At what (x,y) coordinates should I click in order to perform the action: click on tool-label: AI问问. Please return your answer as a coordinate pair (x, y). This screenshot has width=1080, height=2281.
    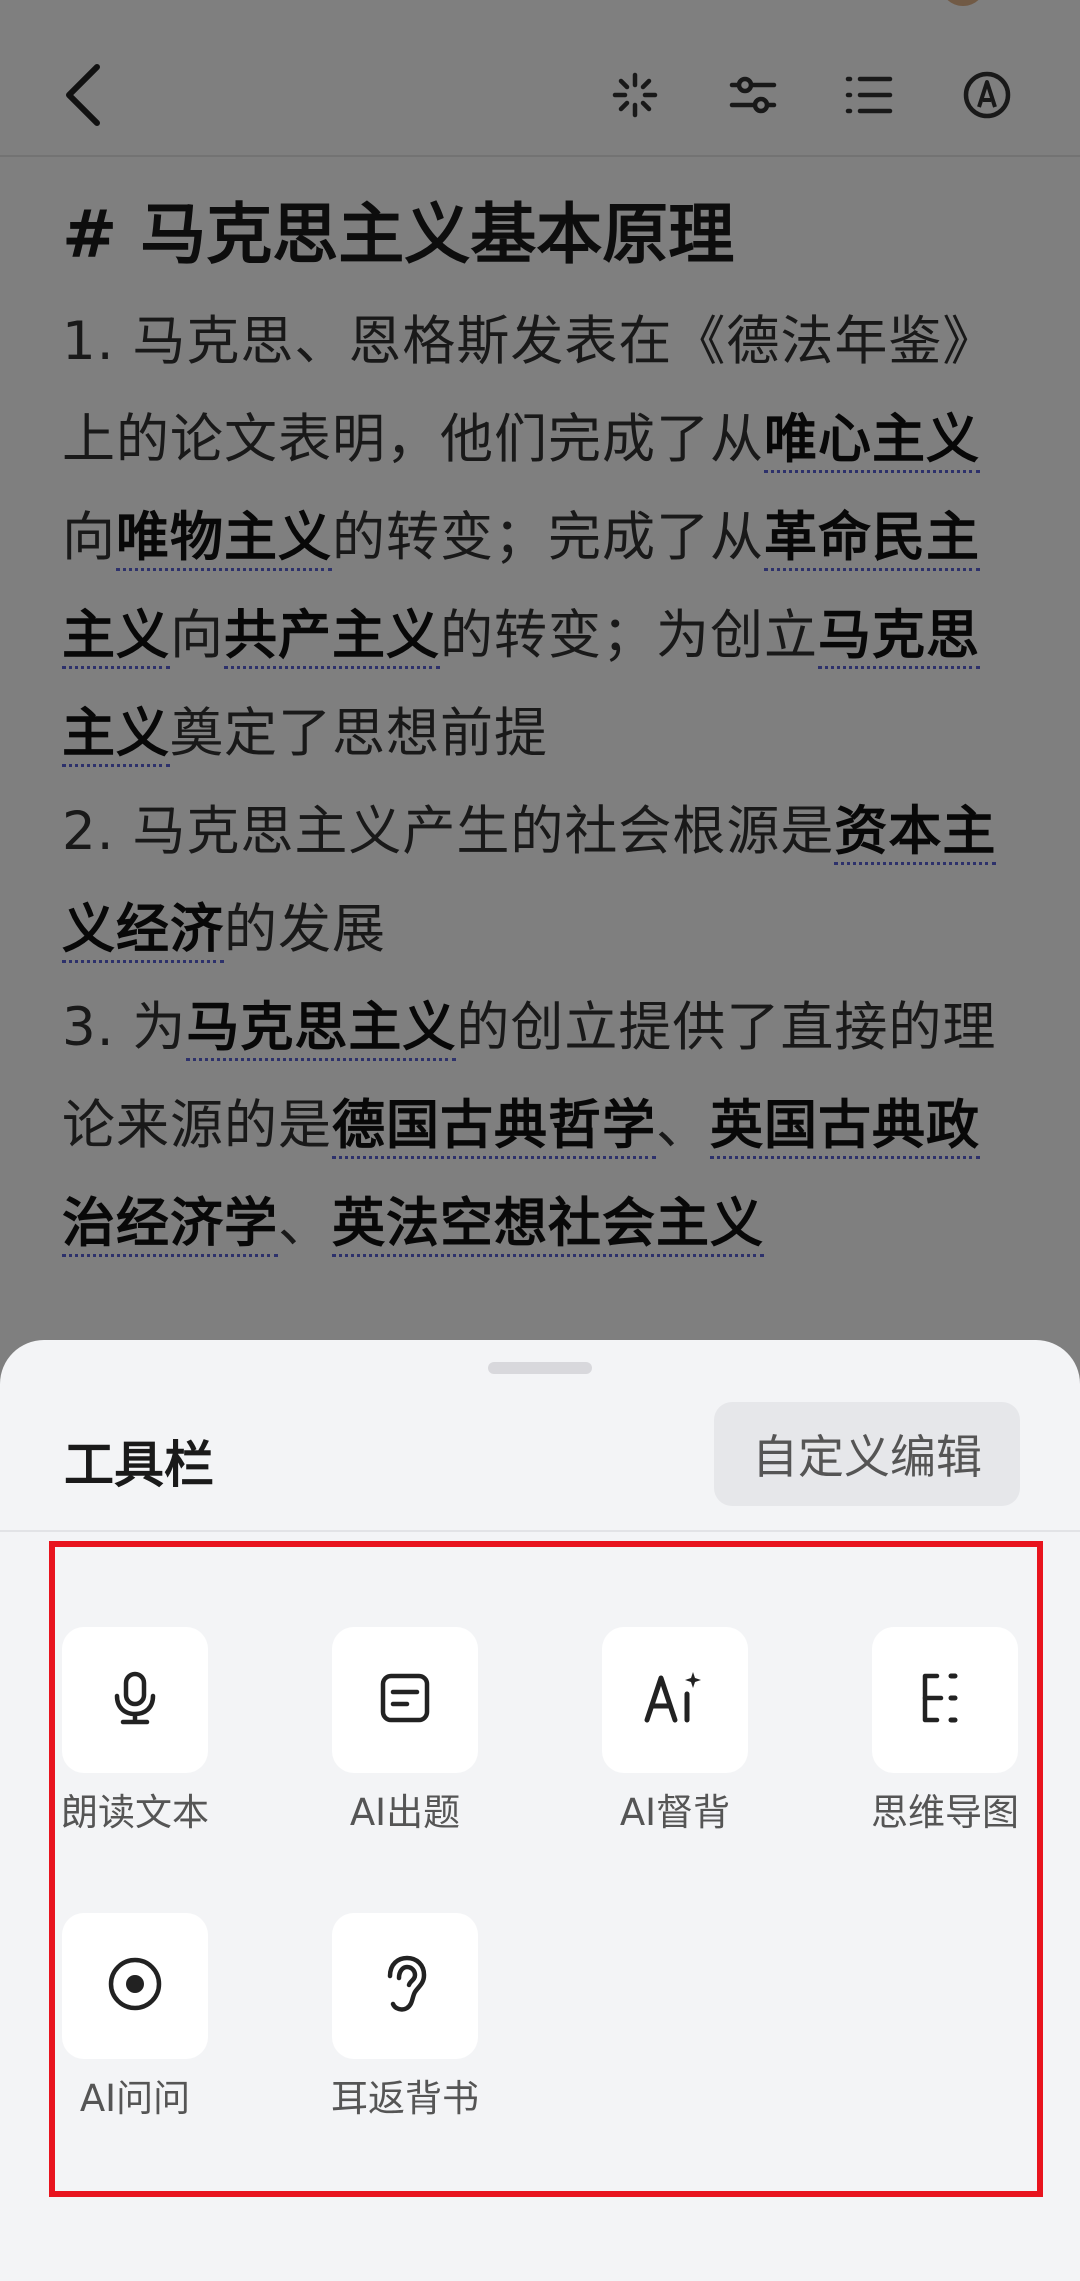
    Looking at the image, I should click on (135, 2098).